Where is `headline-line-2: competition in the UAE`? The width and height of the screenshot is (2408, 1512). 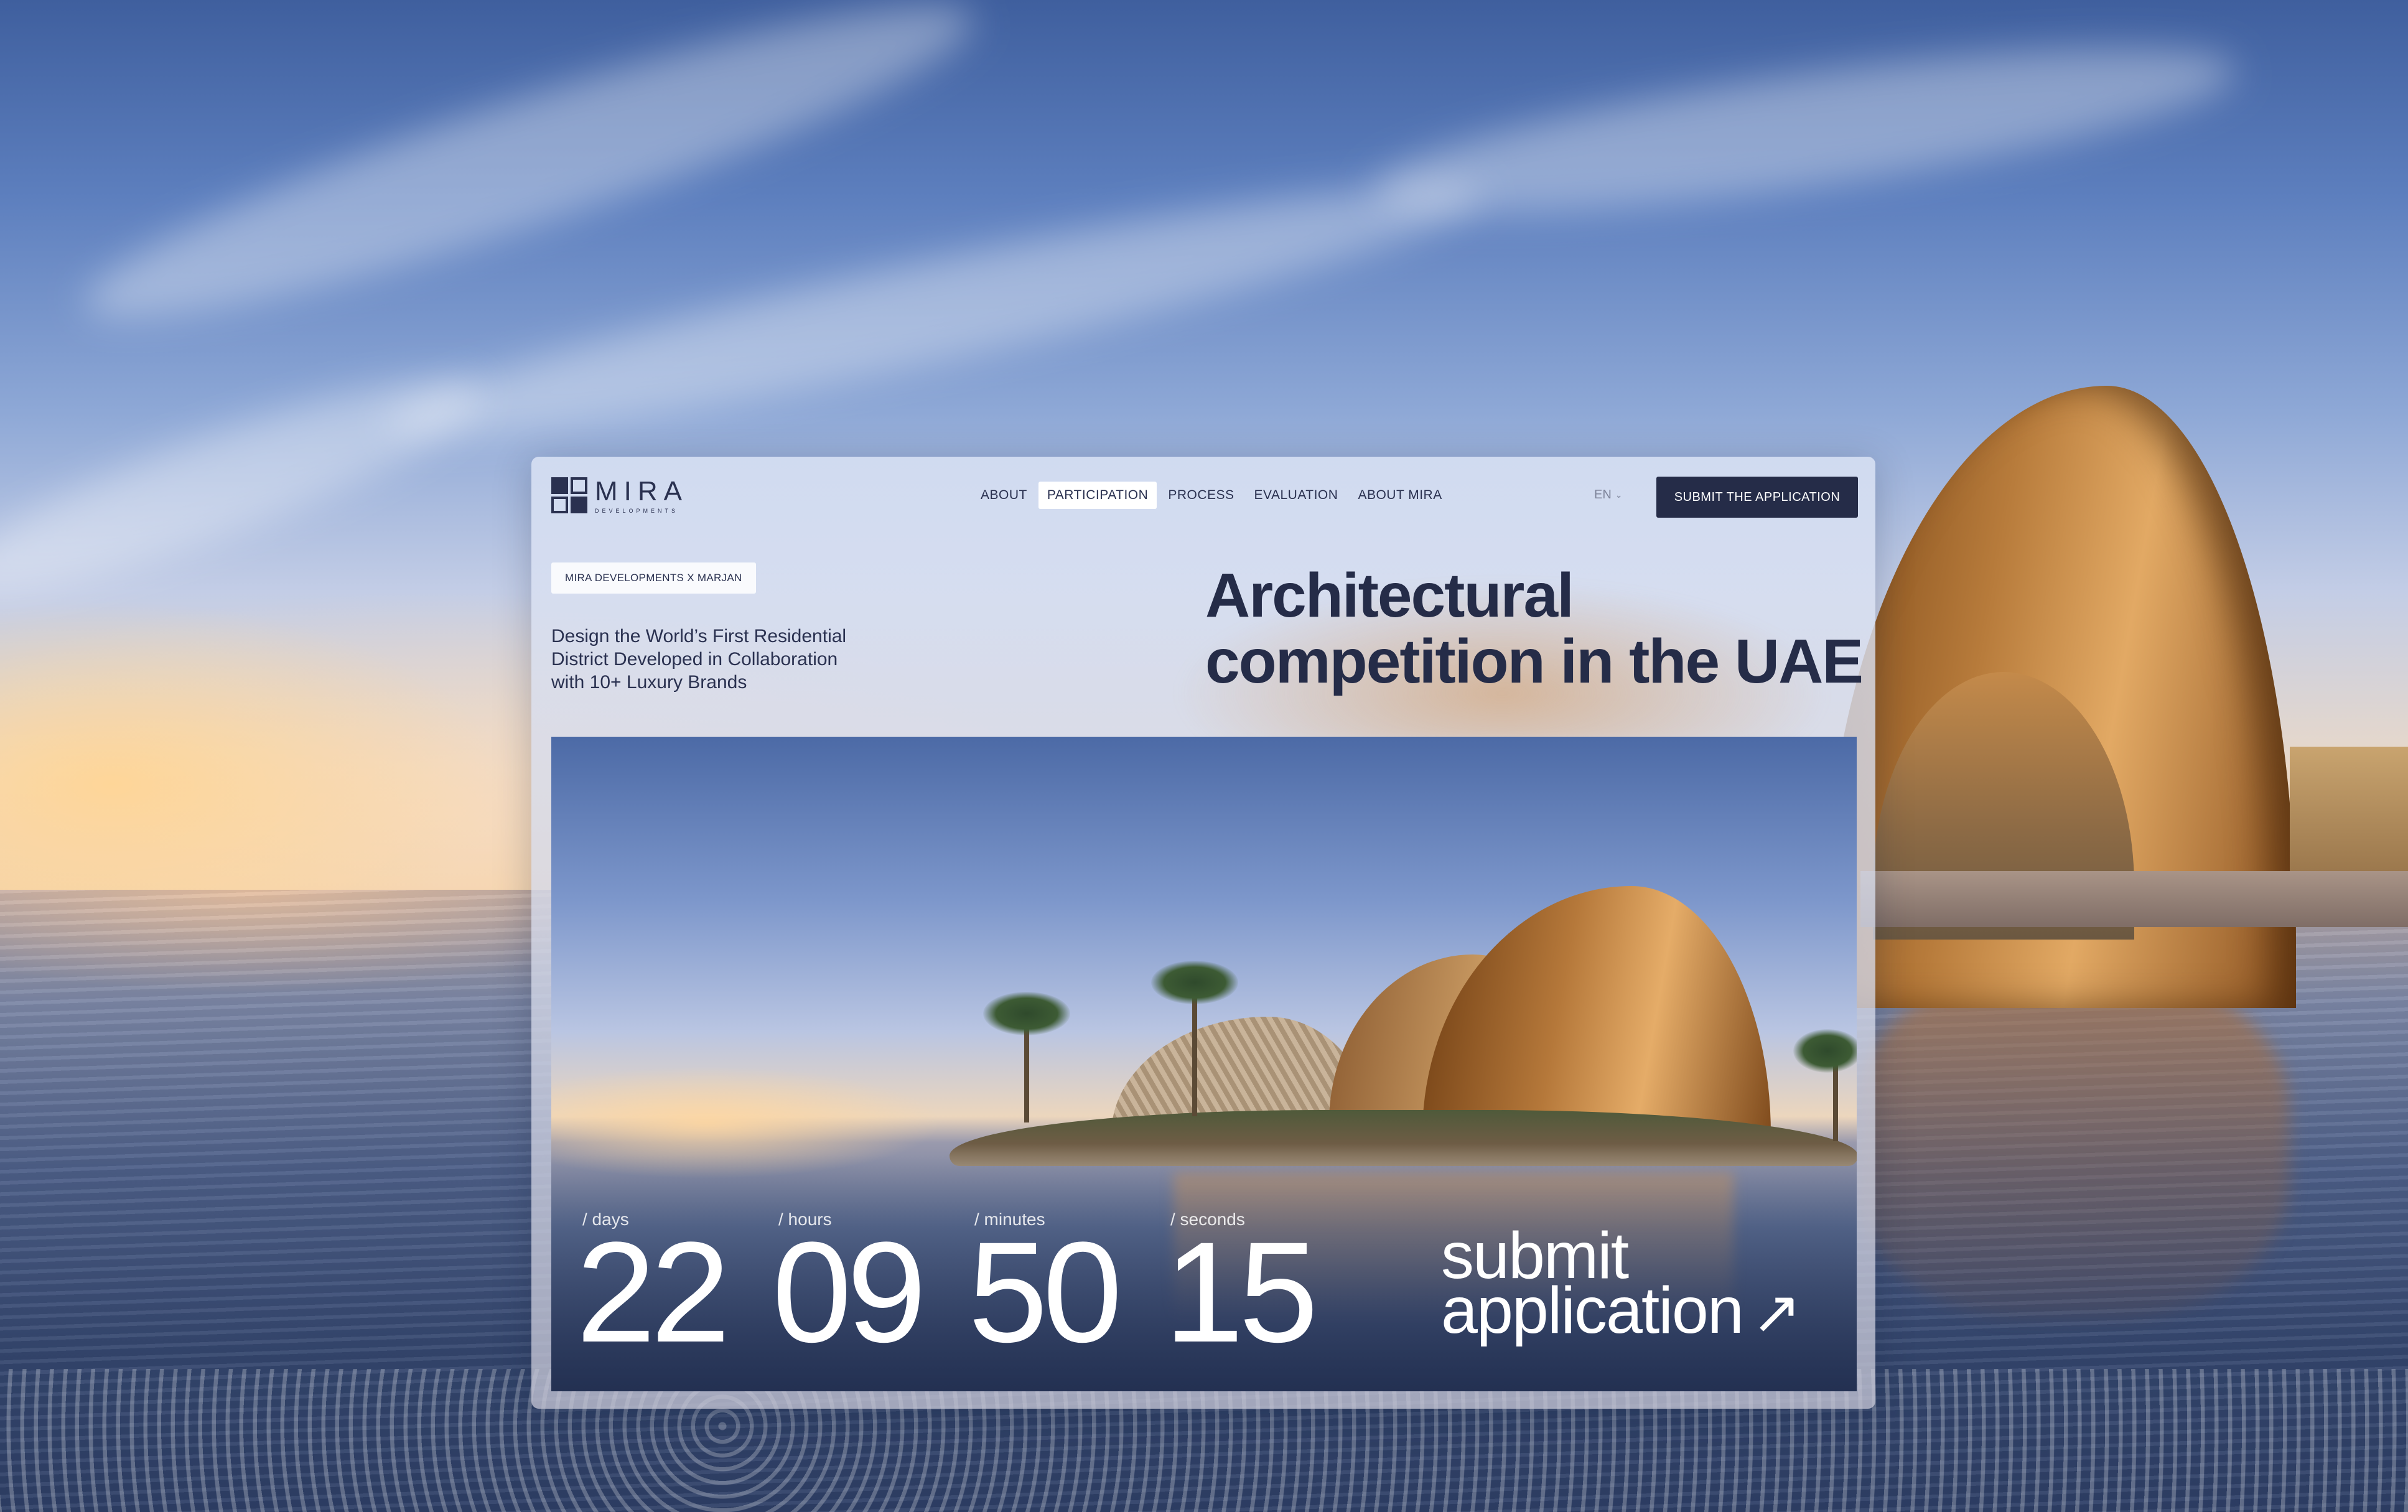 headline-line-2: competition in the UAE is located at coordinates (1534, 661).